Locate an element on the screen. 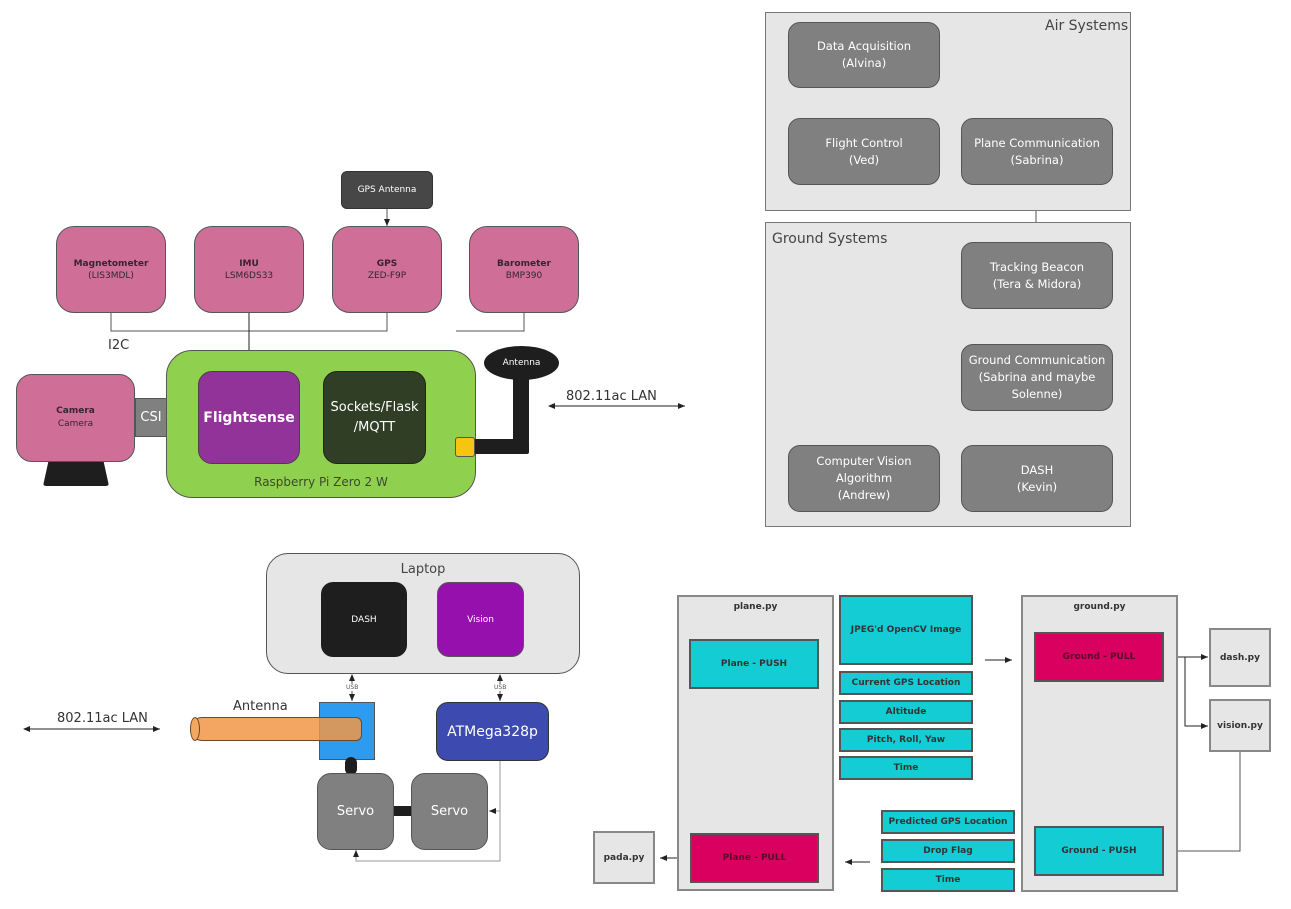 The height and width of the screenshot is (909, 1291). team-box-title: Plane Communication is located at coordinates (1037, 142).